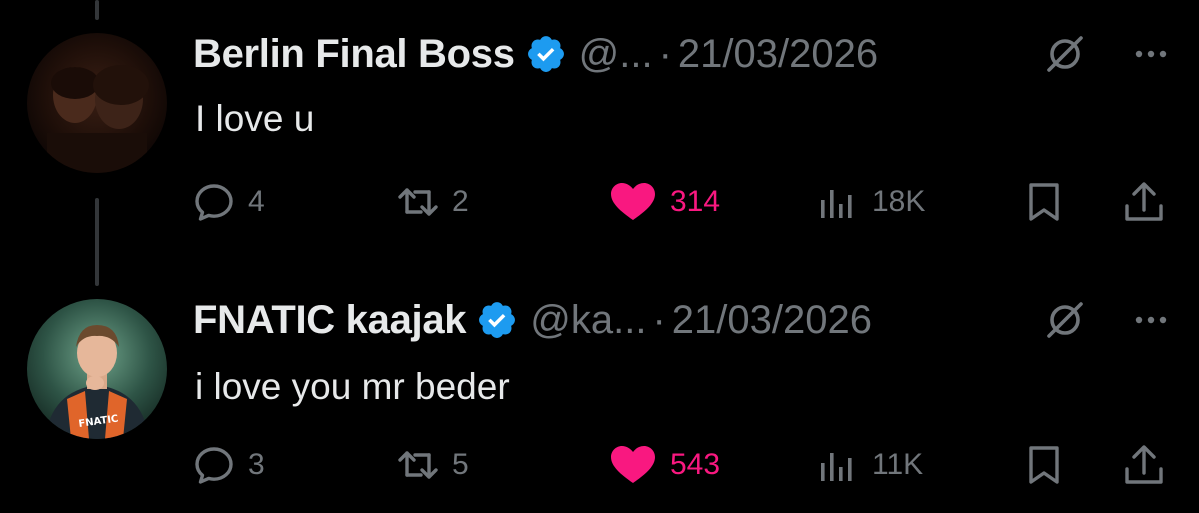  What do you see at coordinates (354, 54) in the screenshot?
I see `display-name: Berlin Final Boss` at bounding box center [354, 54].